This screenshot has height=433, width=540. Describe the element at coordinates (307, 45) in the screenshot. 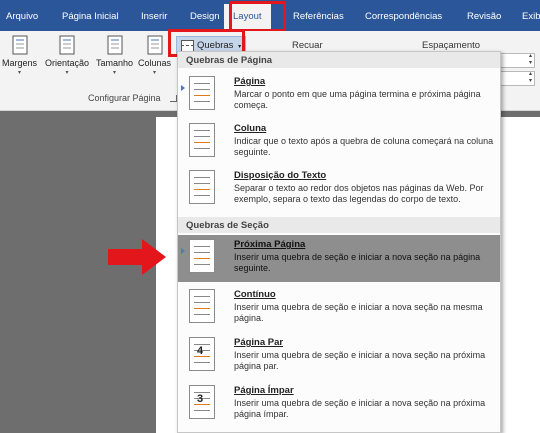

I see `recuar-label: Recuar` at that location.